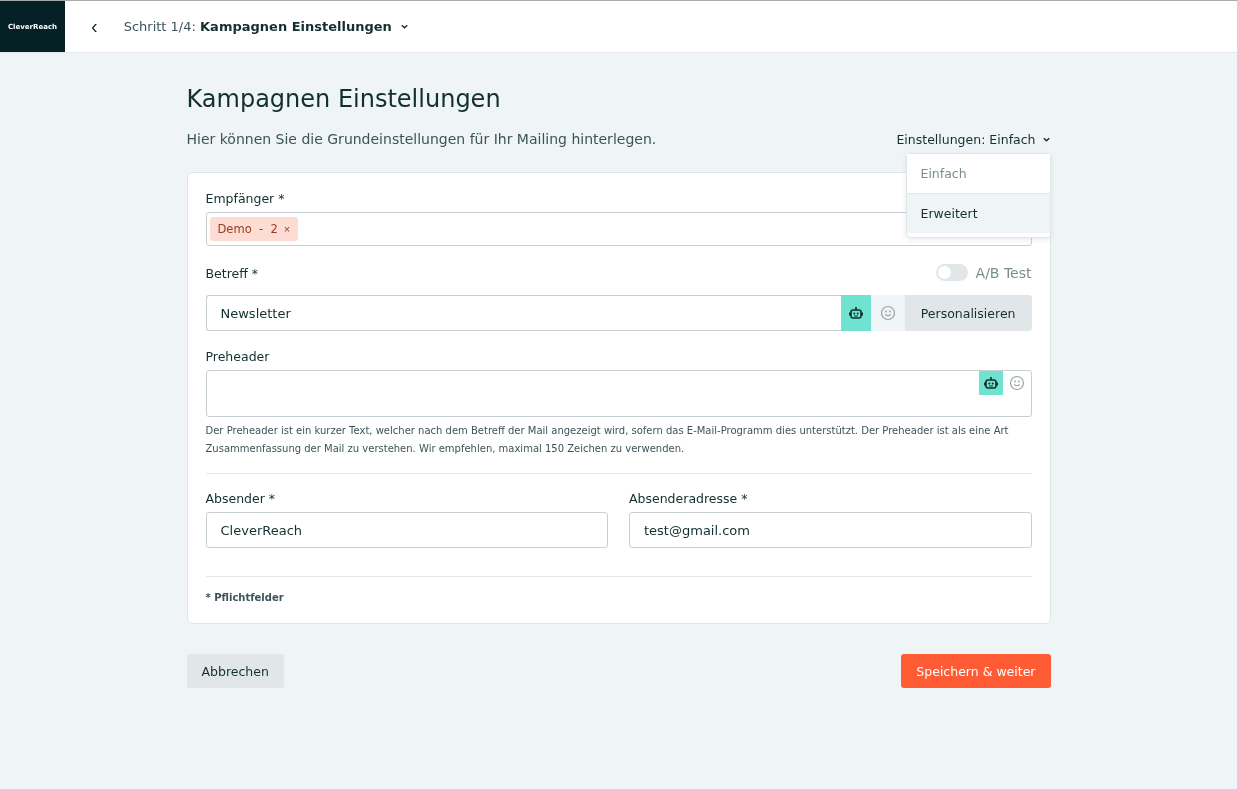  Describe the element at coordinates (244, 597) in the screenshot. I see `required-note: * Pflichtfelder` at that location.